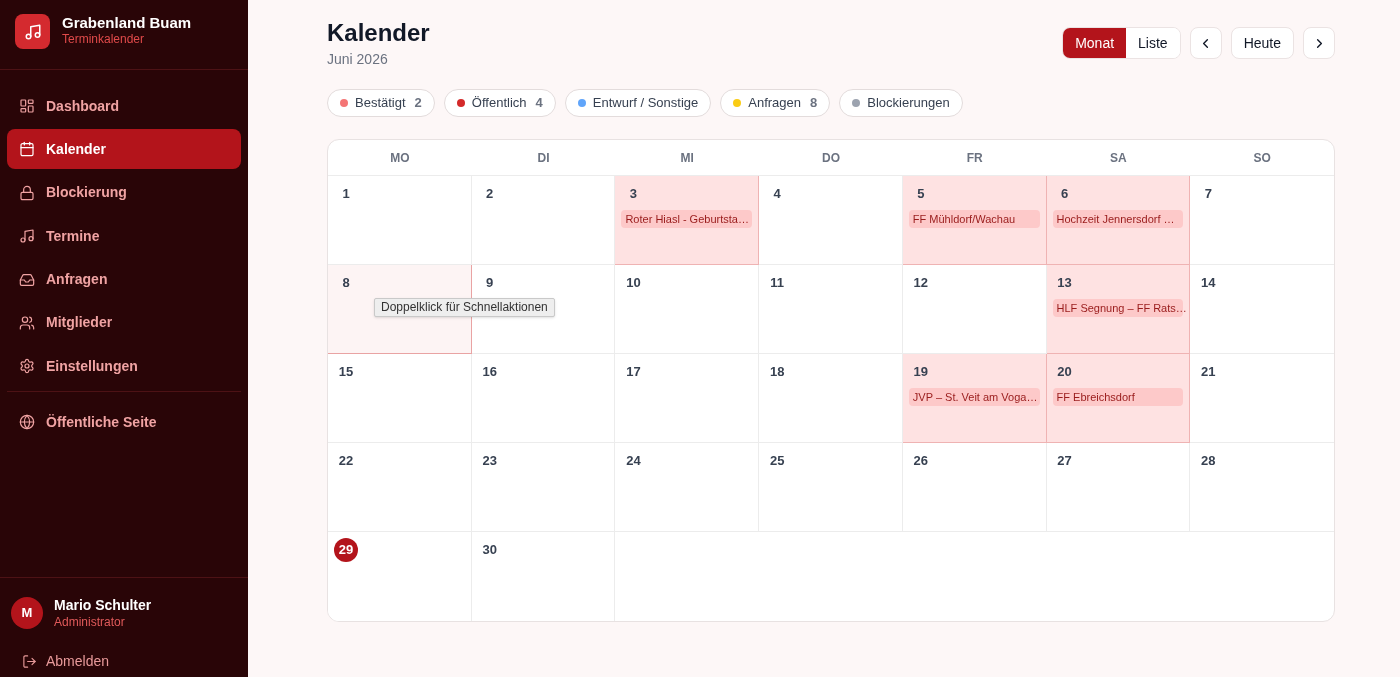 This screenshot has height=677, width=1400. Describe the element at coordinates (103, 605) in the screenshot. I see `user-name: Mario Schulter` at that location.